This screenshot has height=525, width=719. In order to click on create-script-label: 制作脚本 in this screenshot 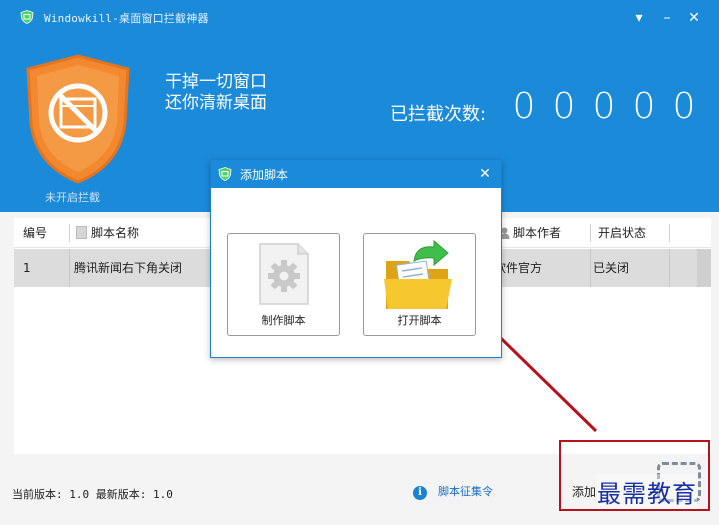, I will do `click(283, 320)`.